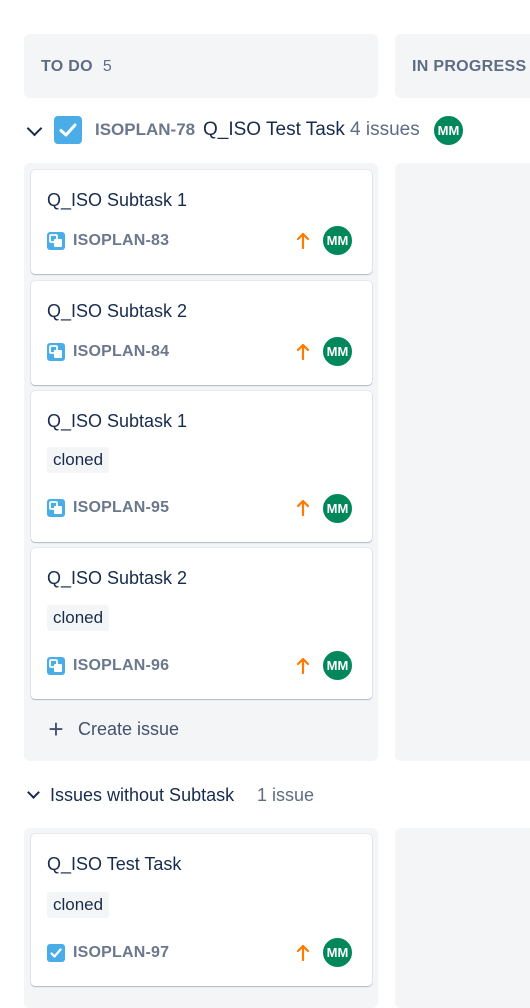 The height and width of the screenshot is (1008, 530). I want to click on issue-key: ISOPLAN-84, so click(121, 352).